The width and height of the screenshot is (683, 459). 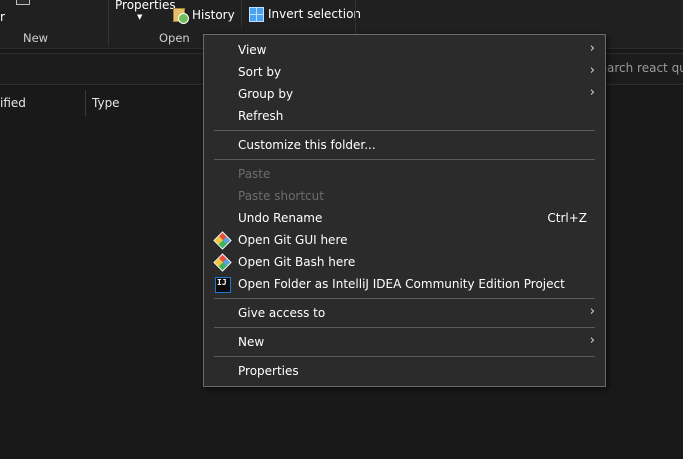 What do you see at coordinates (261, 116) in the screenshot?
I see `menu-item-label: Refresh` at bounding box center [261, 116].